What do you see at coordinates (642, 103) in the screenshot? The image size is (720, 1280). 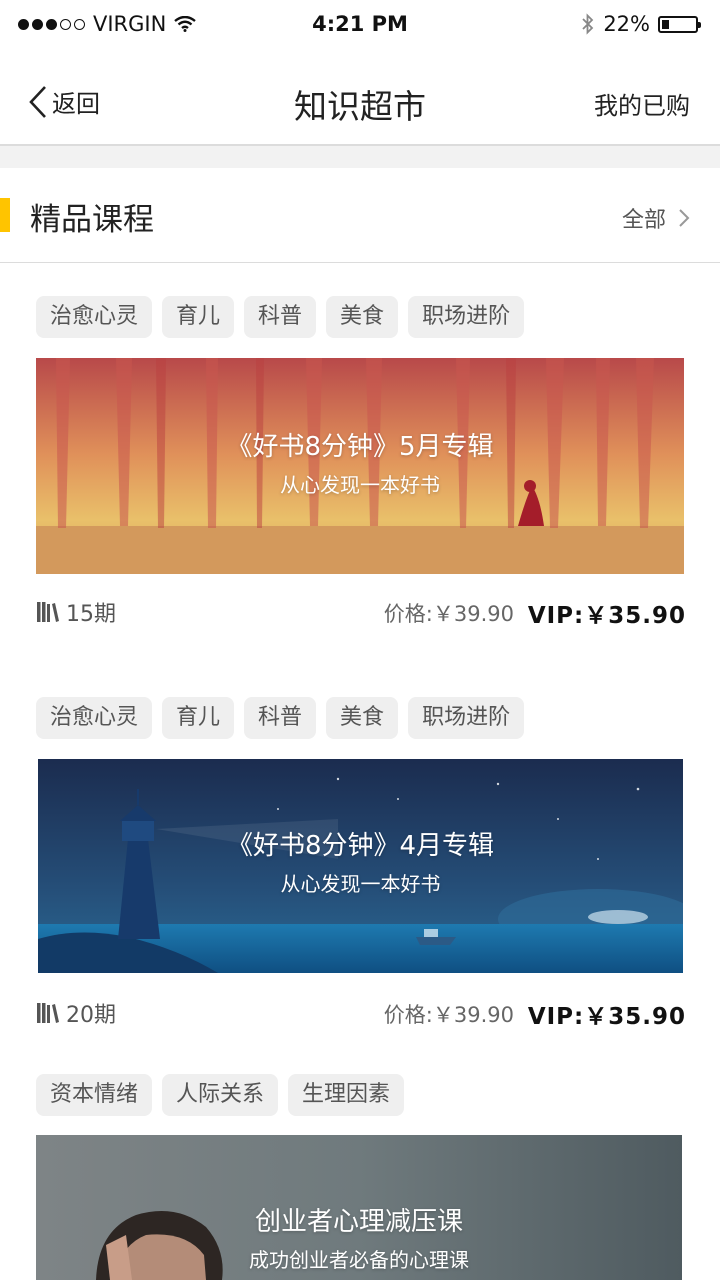 I see `my-purchased-button: 我的已购` at bounding box center [642, 103].